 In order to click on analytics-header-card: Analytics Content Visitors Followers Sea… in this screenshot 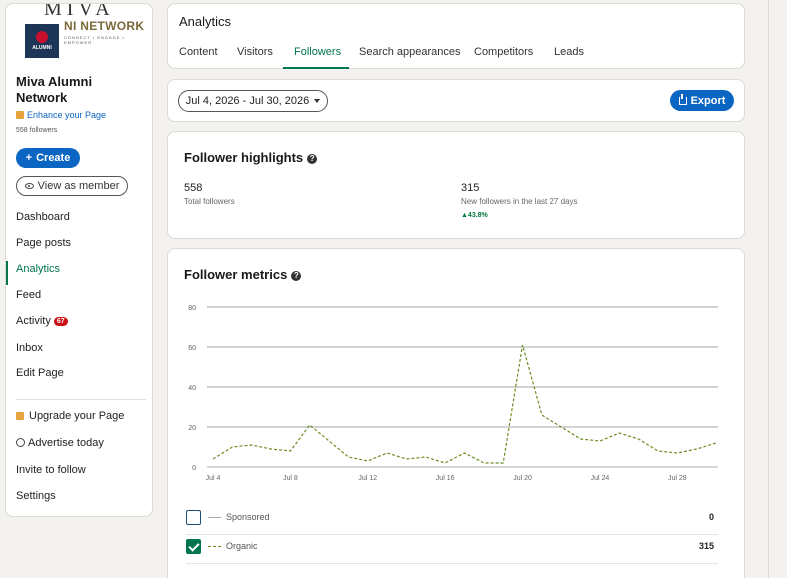, I will do `click(456, 36)`.